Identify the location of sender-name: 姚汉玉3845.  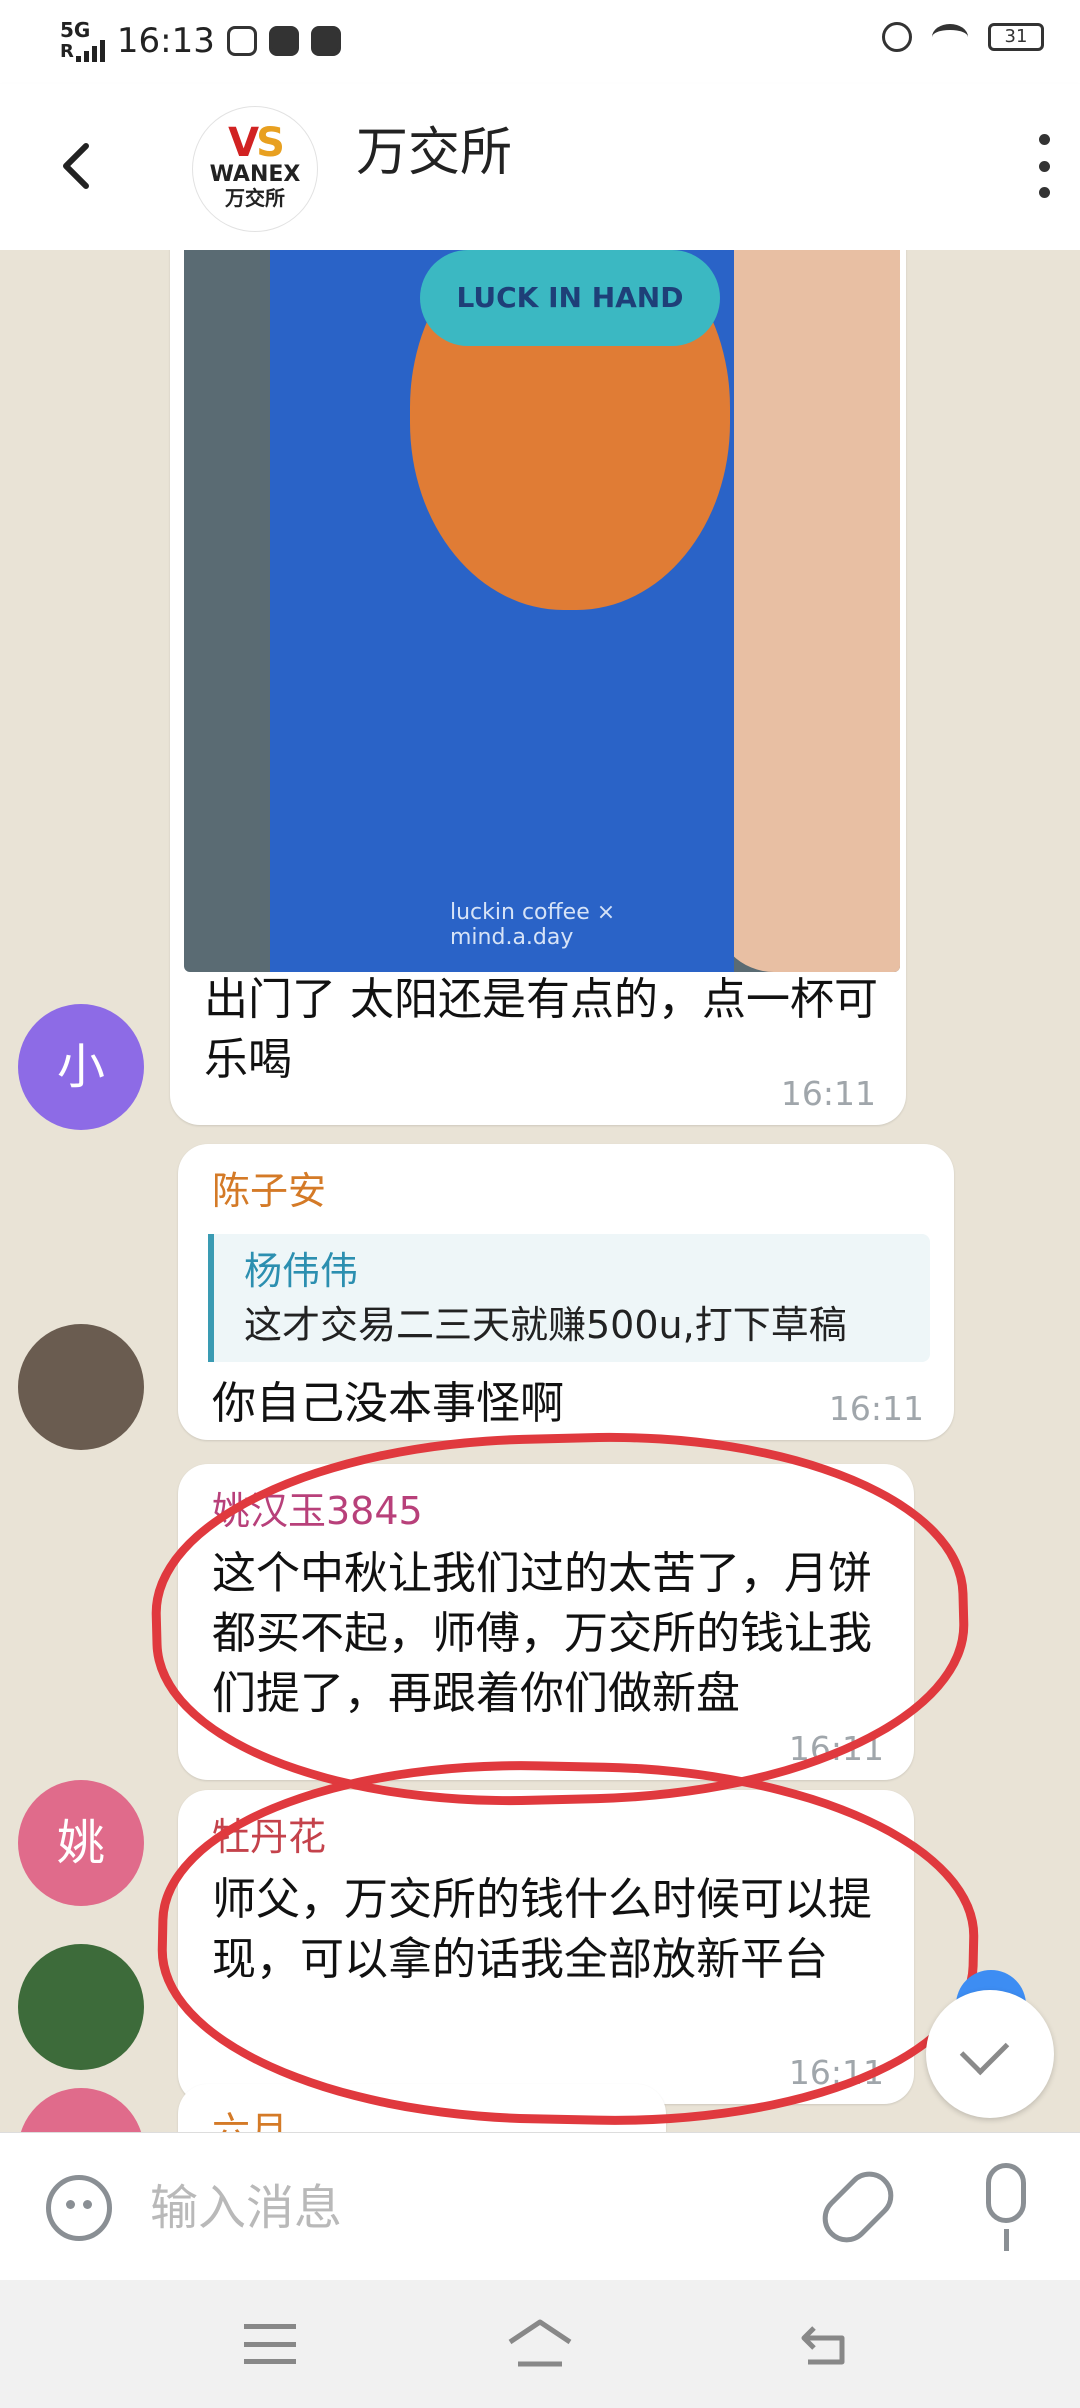
(317, 1507).